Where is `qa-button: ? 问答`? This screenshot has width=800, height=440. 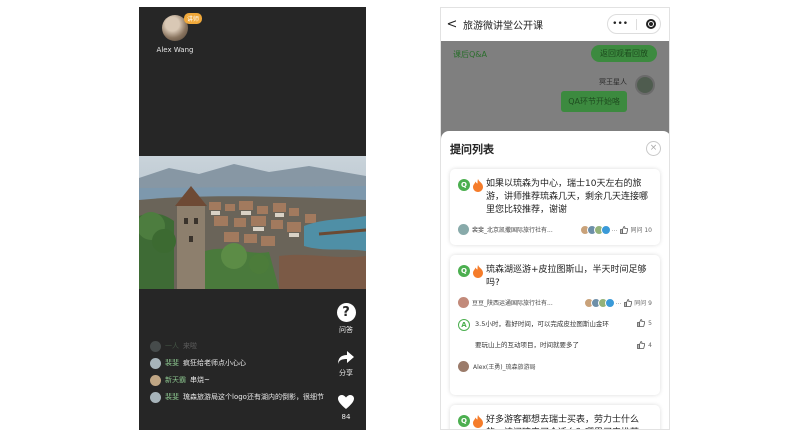 qa-button: ? 问答 is located at coordinates (346, 319).